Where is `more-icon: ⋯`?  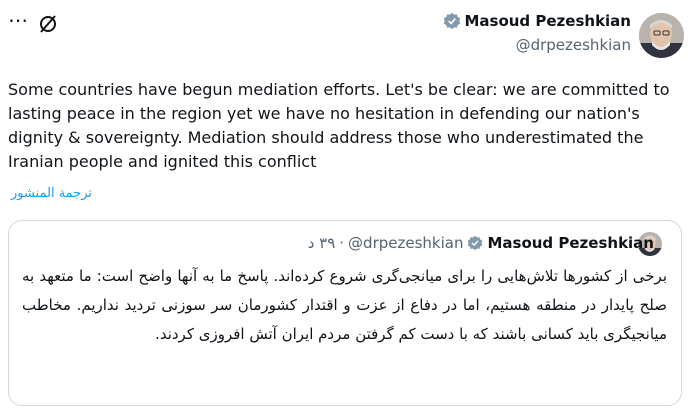
more-icon: ⋯ is located at coordinates (18, 20).